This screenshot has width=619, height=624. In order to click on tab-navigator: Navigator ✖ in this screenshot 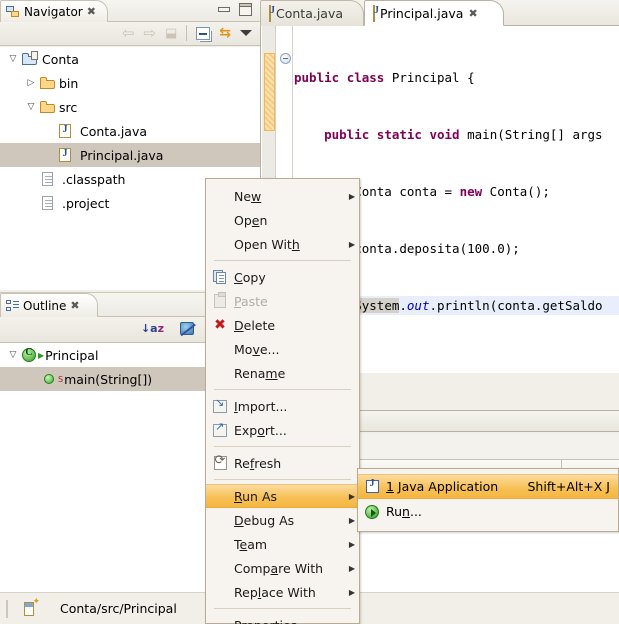, I will do `click(54, 11)`.